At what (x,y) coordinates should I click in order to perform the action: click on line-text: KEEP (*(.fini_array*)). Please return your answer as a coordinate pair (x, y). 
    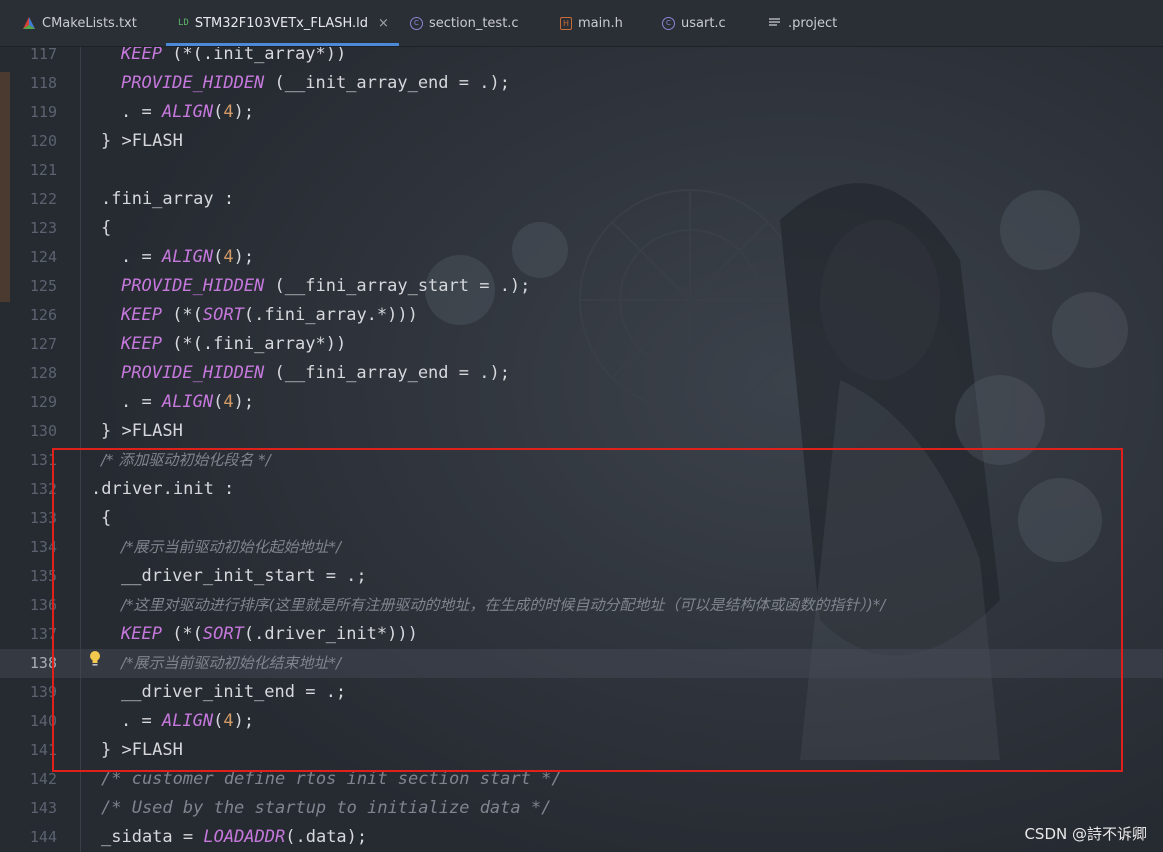
    Looking at the image, I should click on (234, 344).